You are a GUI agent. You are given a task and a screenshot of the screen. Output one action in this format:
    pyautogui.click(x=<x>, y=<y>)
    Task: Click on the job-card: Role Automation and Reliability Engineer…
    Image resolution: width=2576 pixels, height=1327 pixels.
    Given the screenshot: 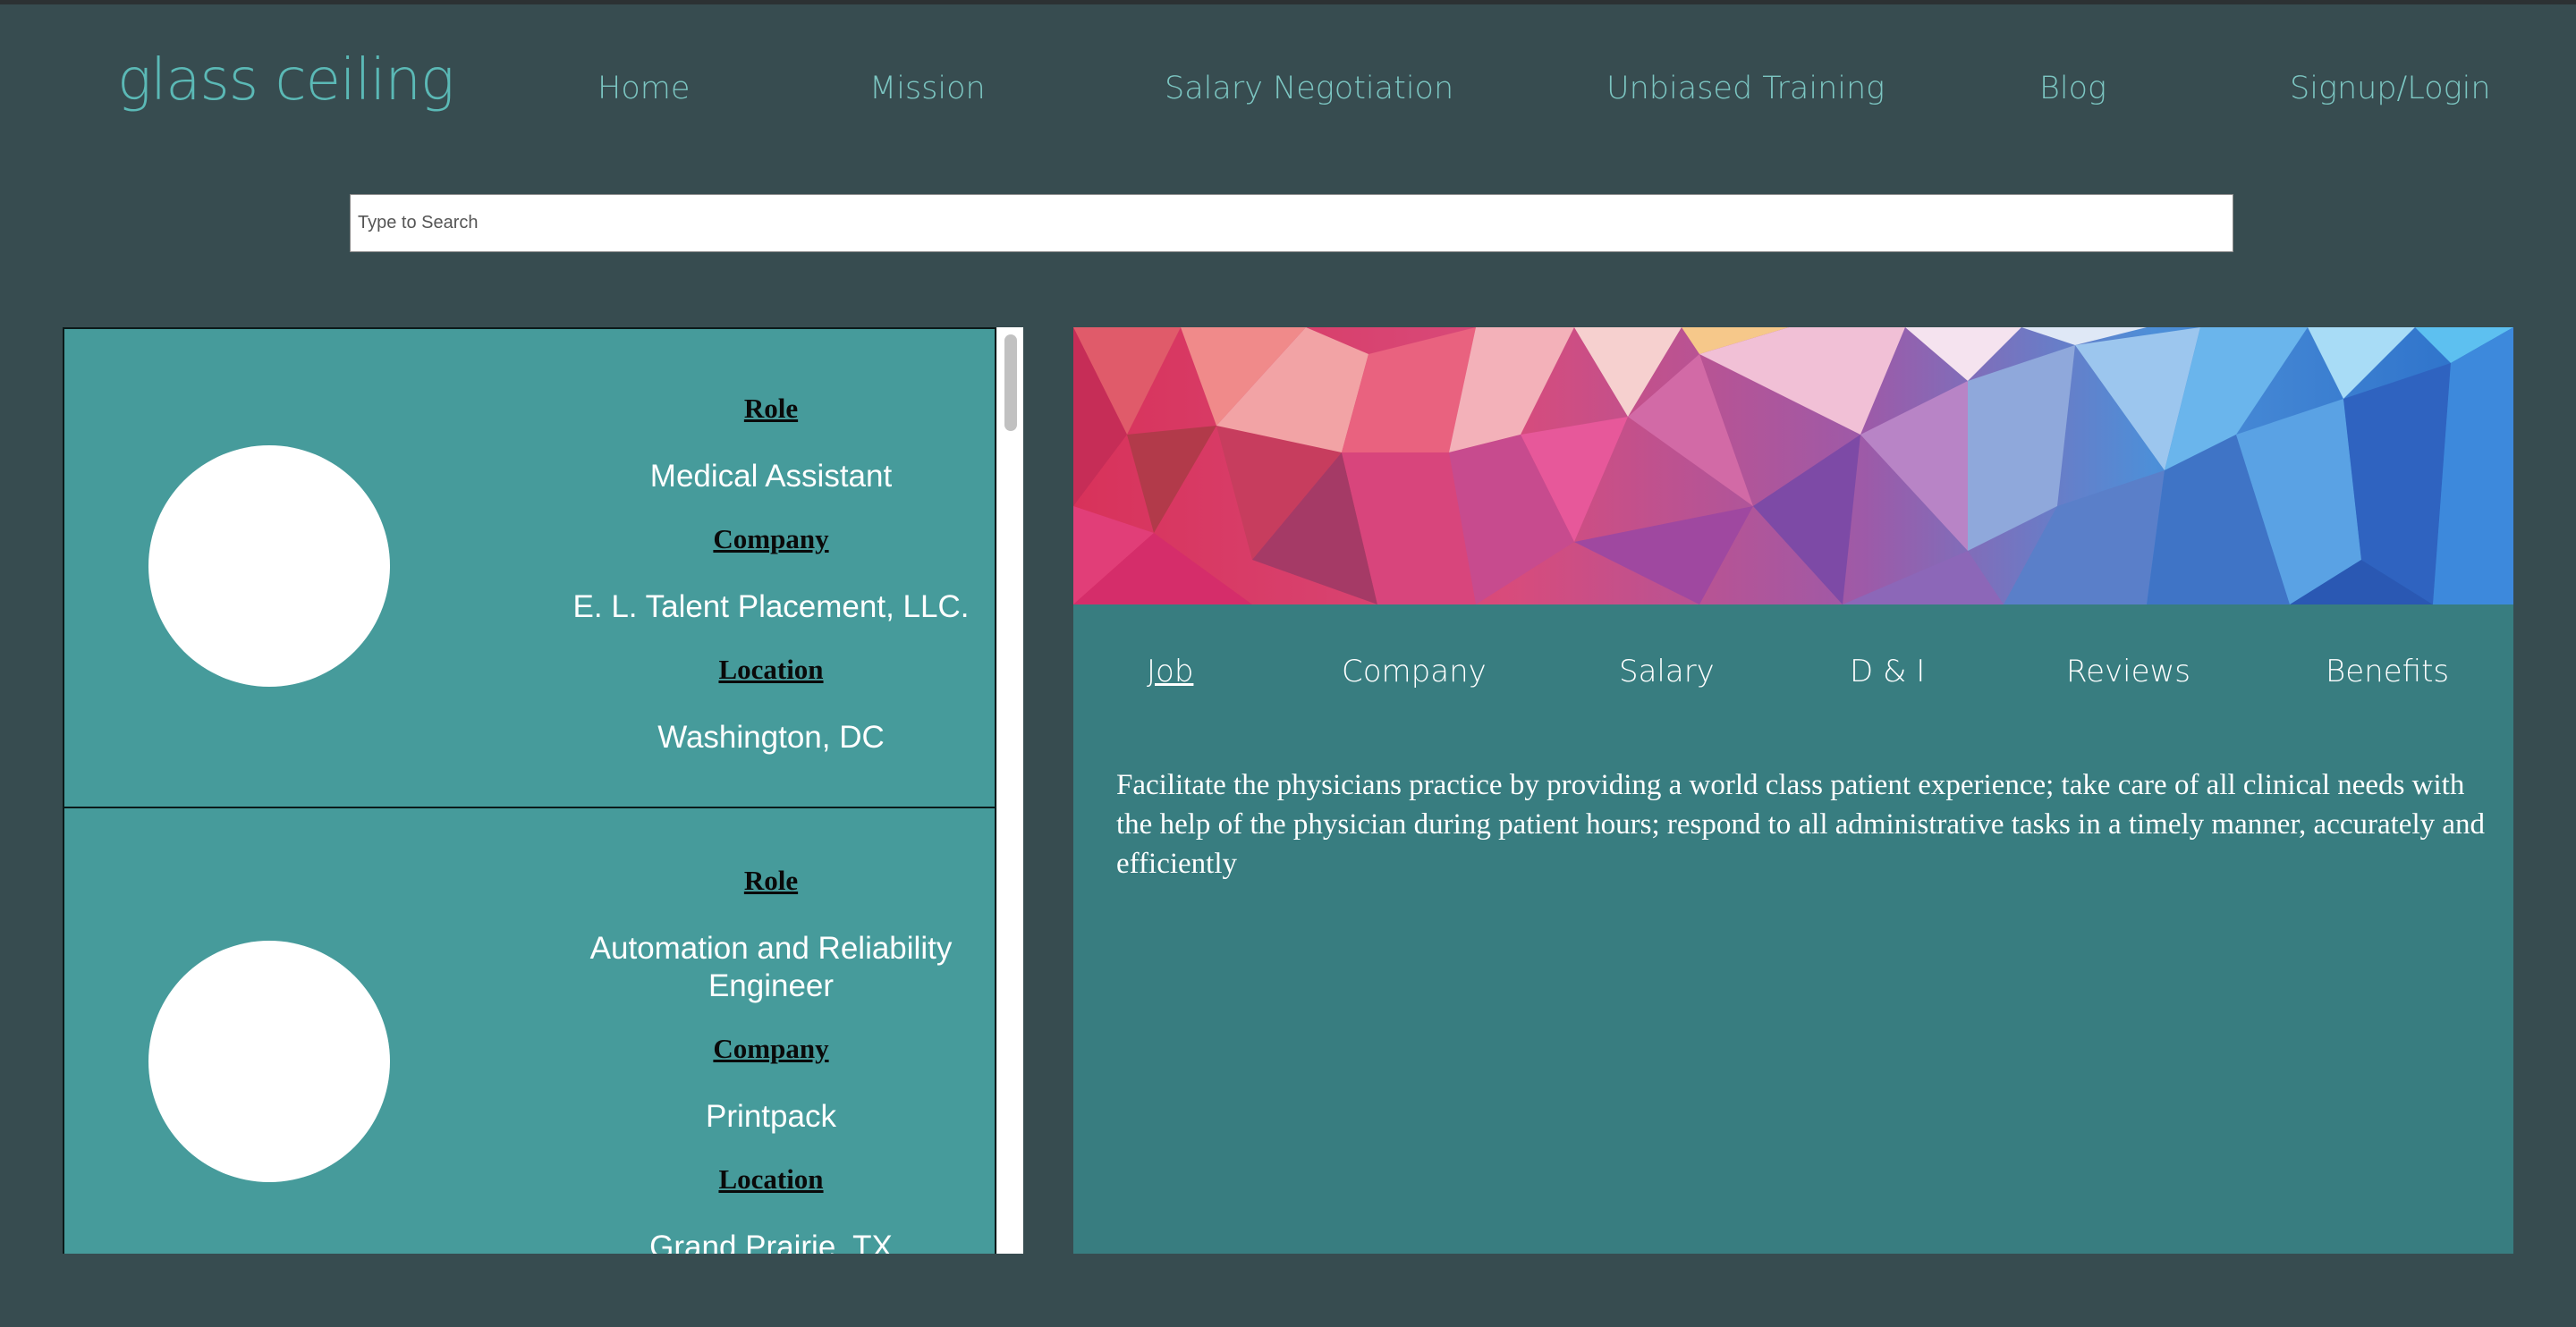 What is the action you would take?
    pyautogui.click(x=529, y=1030)
    